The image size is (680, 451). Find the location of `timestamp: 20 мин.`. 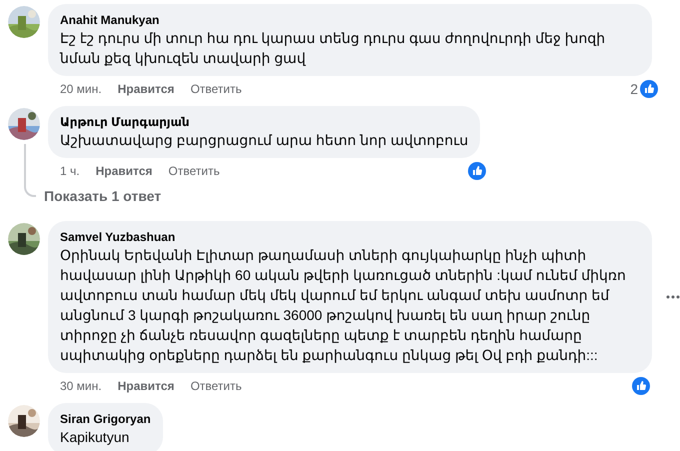

timestamp: 20 мин. is located at coordinates (81, 89).